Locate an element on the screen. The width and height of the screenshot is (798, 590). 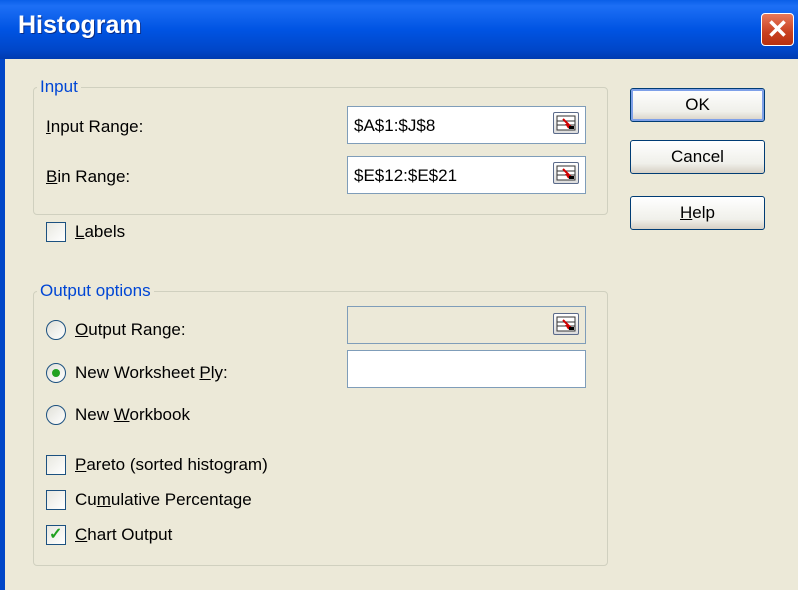
output-range-collapse-button is located at coordinates (566, 324).